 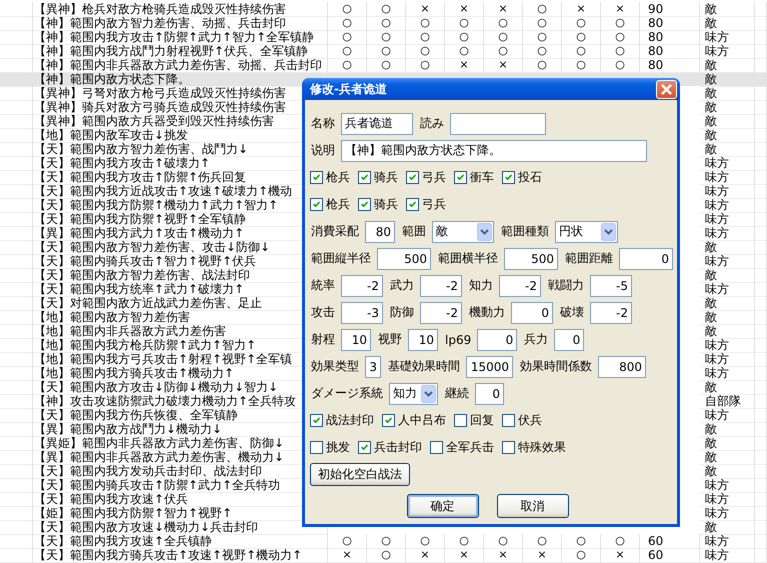 What do you see at coordinates (586, 231) in the screenshot?
I see `dropdown: 円状` at bounding box center [586, 231].